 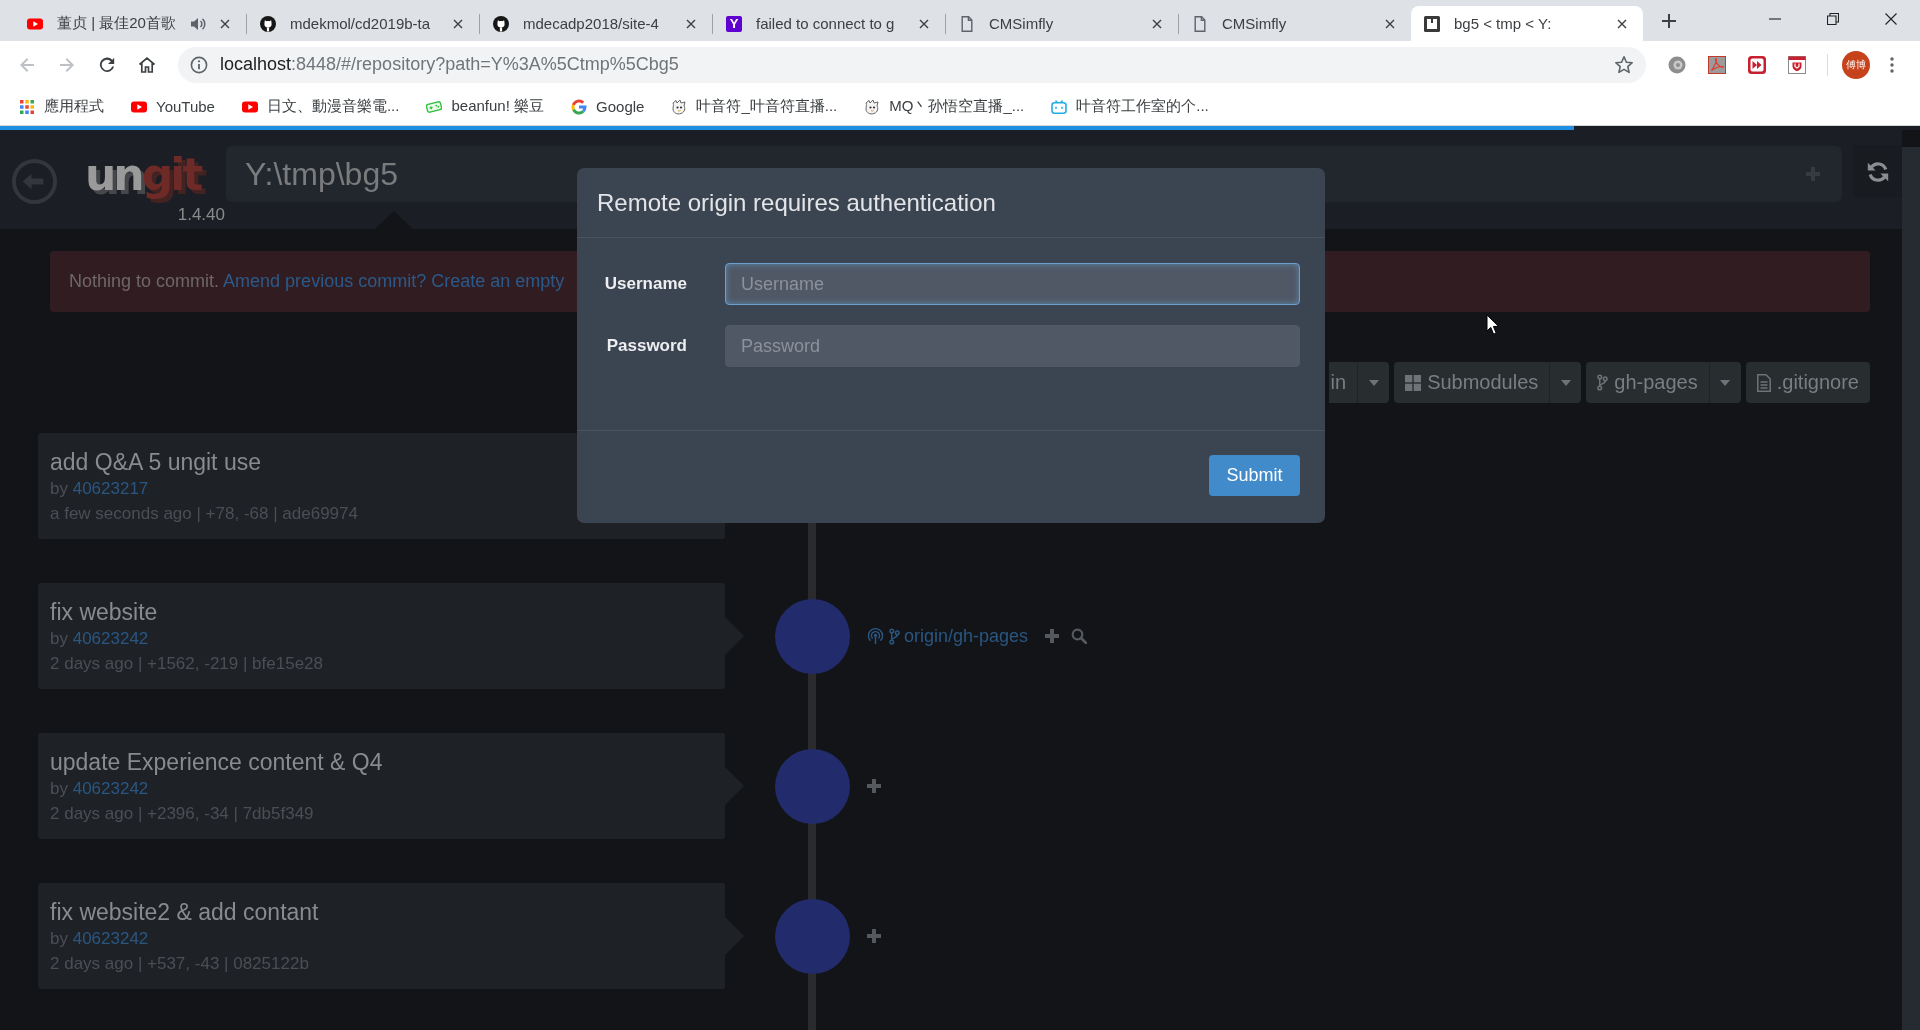 What do you see at coordinates (184, 912) in the screenshot?
I see `commit-title: fix website2 & add contant` at bounding box center [184, 912].